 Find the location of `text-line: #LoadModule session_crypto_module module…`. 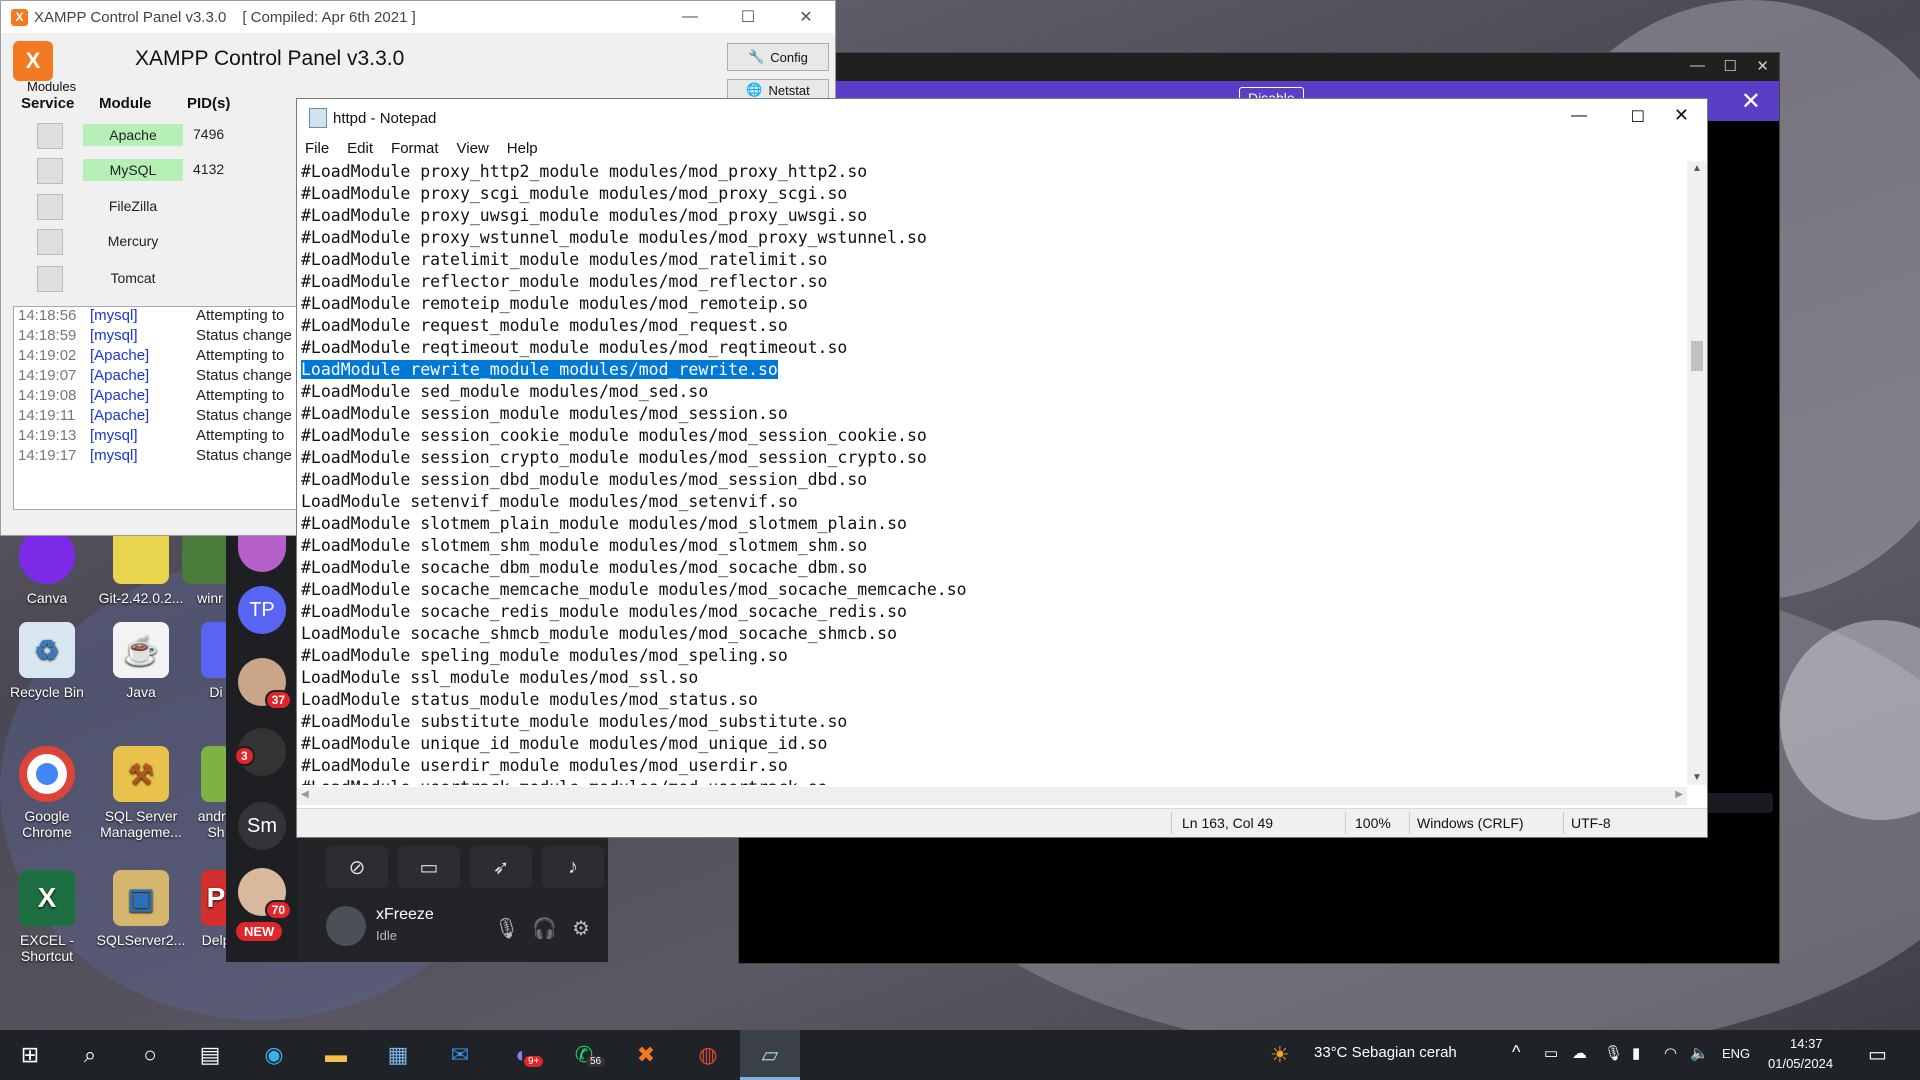

text-line: #LoadModule session_crypto_module module… is located at coordinates (994, 458).